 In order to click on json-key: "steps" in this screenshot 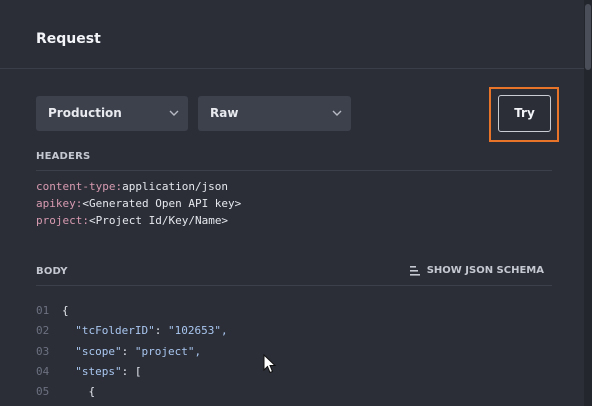, I will do `click(98, 371)`.